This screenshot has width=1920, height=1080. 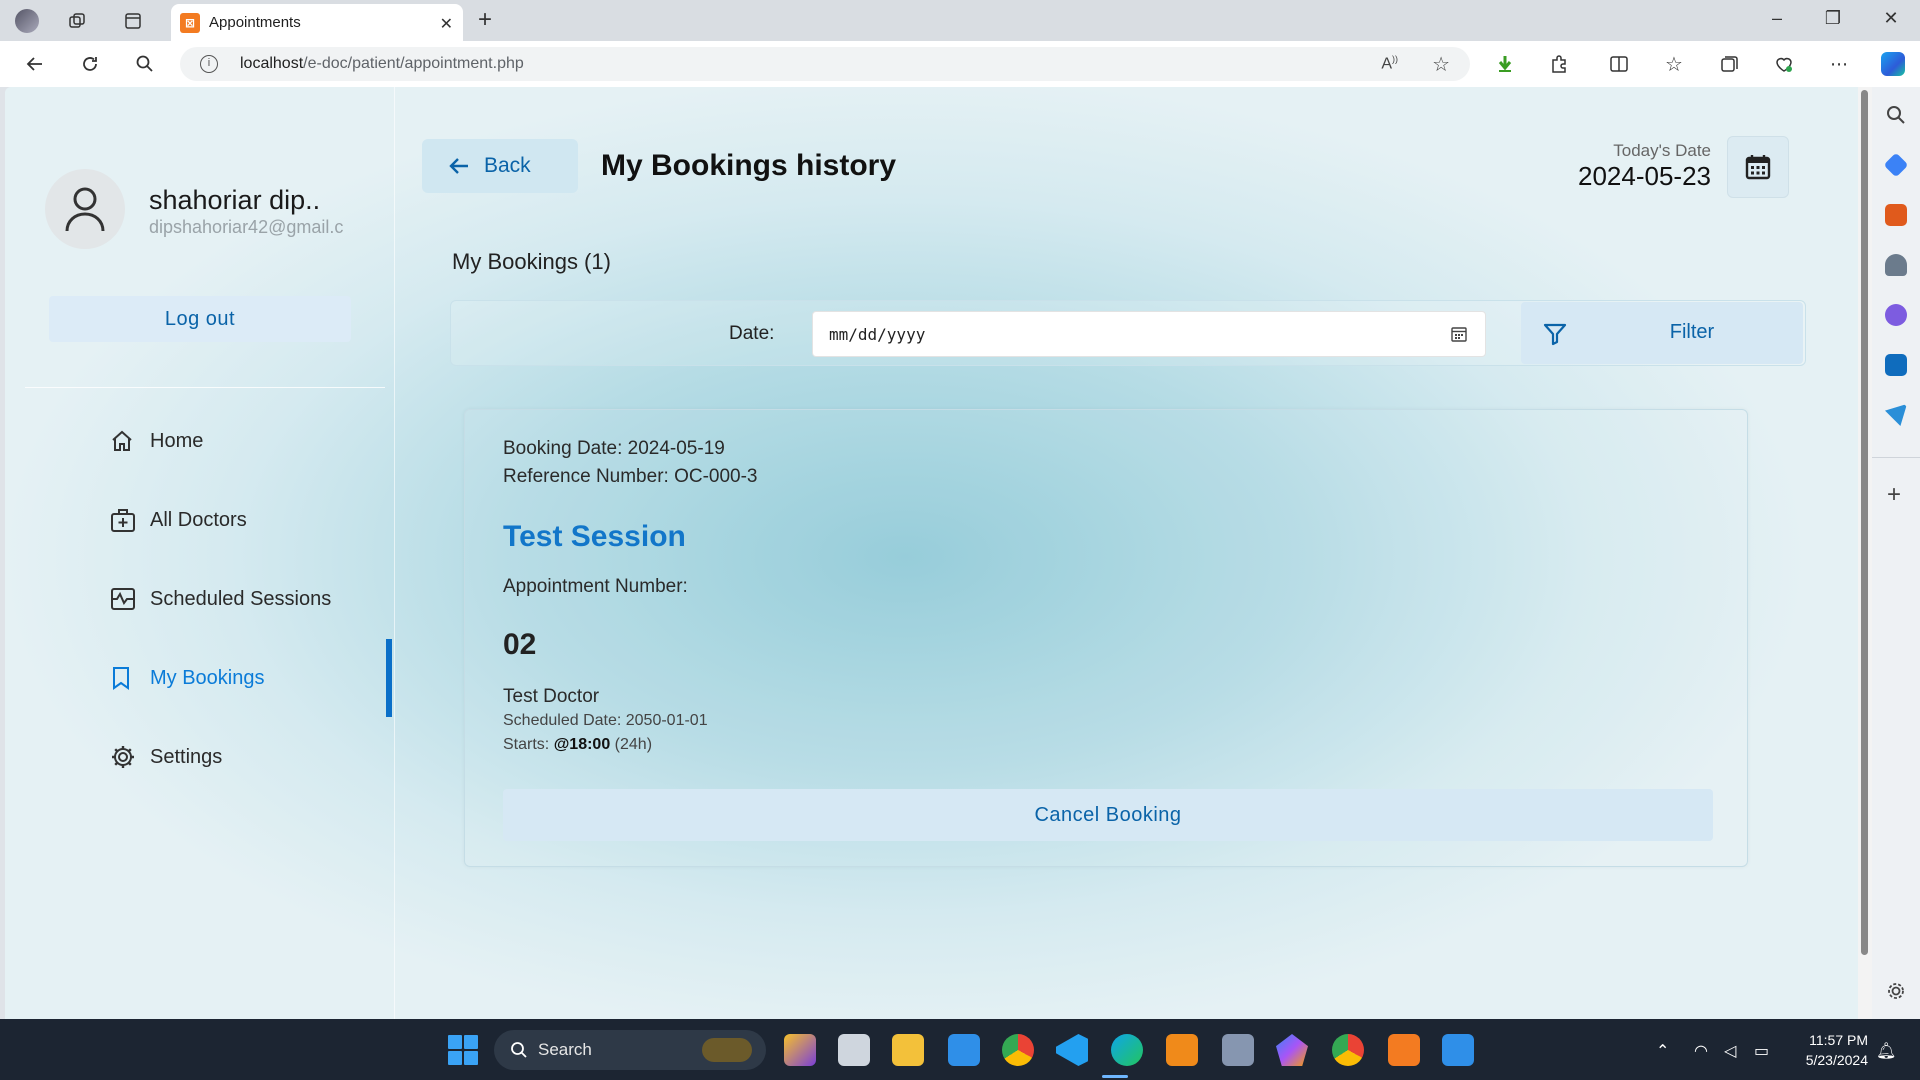 What do you see at coordinates (1891, 18) in the screenshot?
I see `window-close-icon: ✕` at bounding box center [1891, 18].